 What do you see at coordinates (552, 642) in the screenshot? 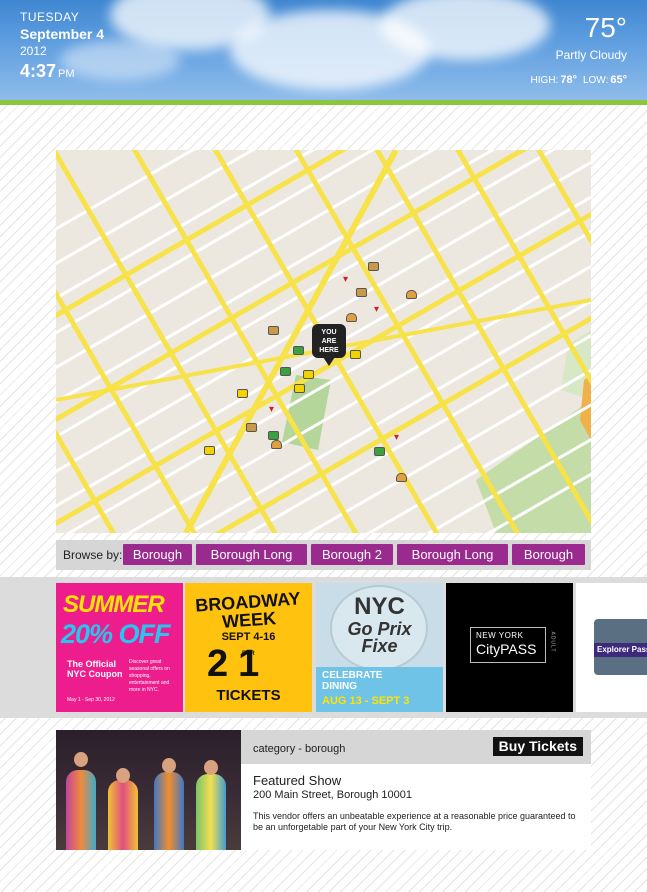
I see `citypass-adult: ADULT` at bounding box center [552, 642].